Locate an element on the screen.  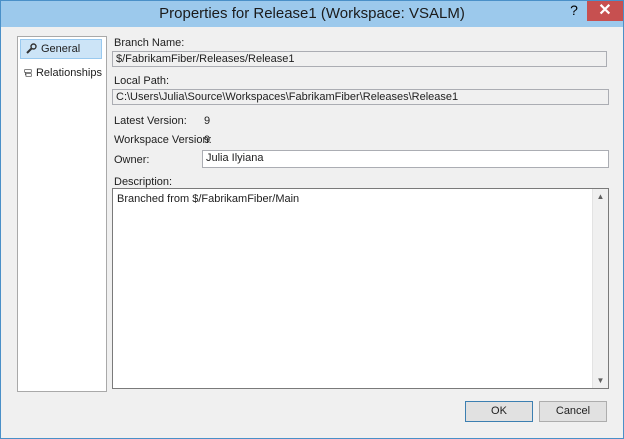
sidebar-item-relationships: Relationships is located at coordinates (61, 73).